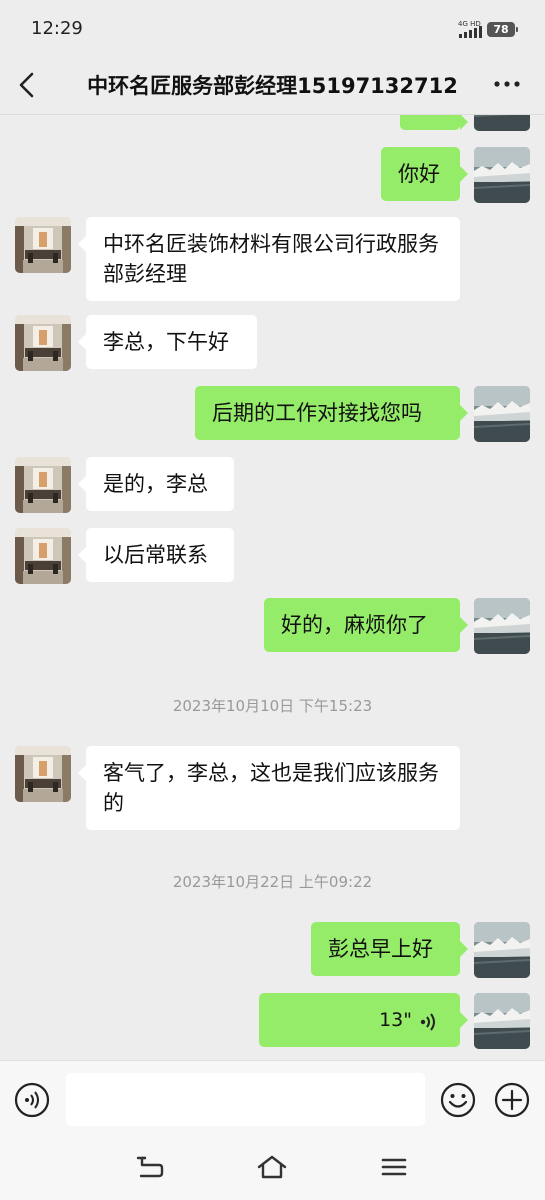 The width and height of the screenshot is (545, 1200). What do you see at coordinates (394, 1167) in the screenshot?
I see `nav-menu-icon` at bounding box center [394, 1167].